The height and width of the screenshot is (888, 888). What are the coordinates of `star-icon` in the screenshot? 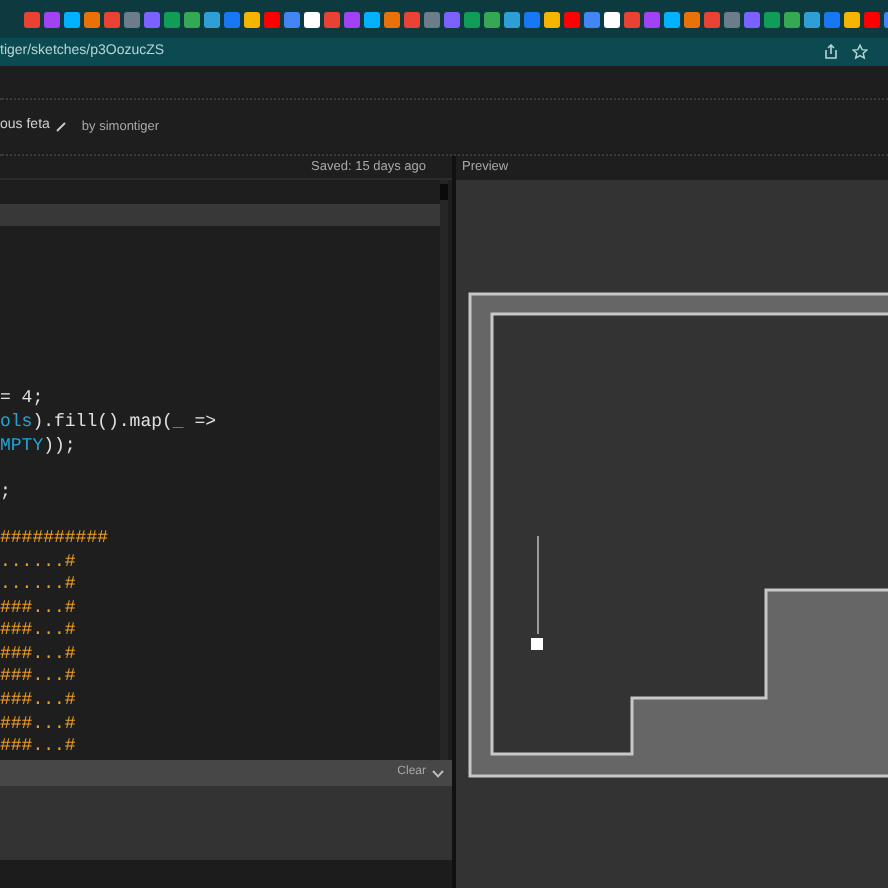 It's located at (860, 52).